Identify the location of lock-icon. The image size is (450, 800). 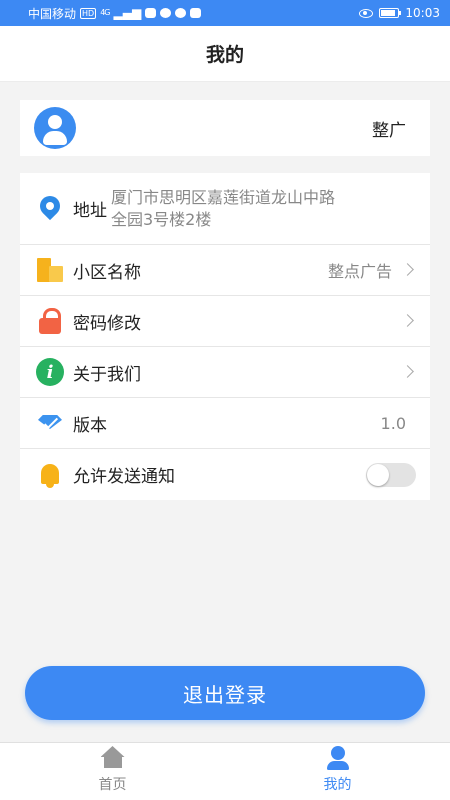
(50, 321).